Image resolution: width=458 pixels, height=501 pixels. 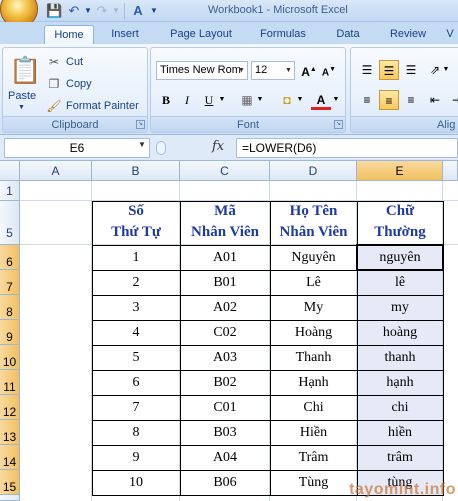 I want to click on row-header-12: 12, so click(x=10, y=407).